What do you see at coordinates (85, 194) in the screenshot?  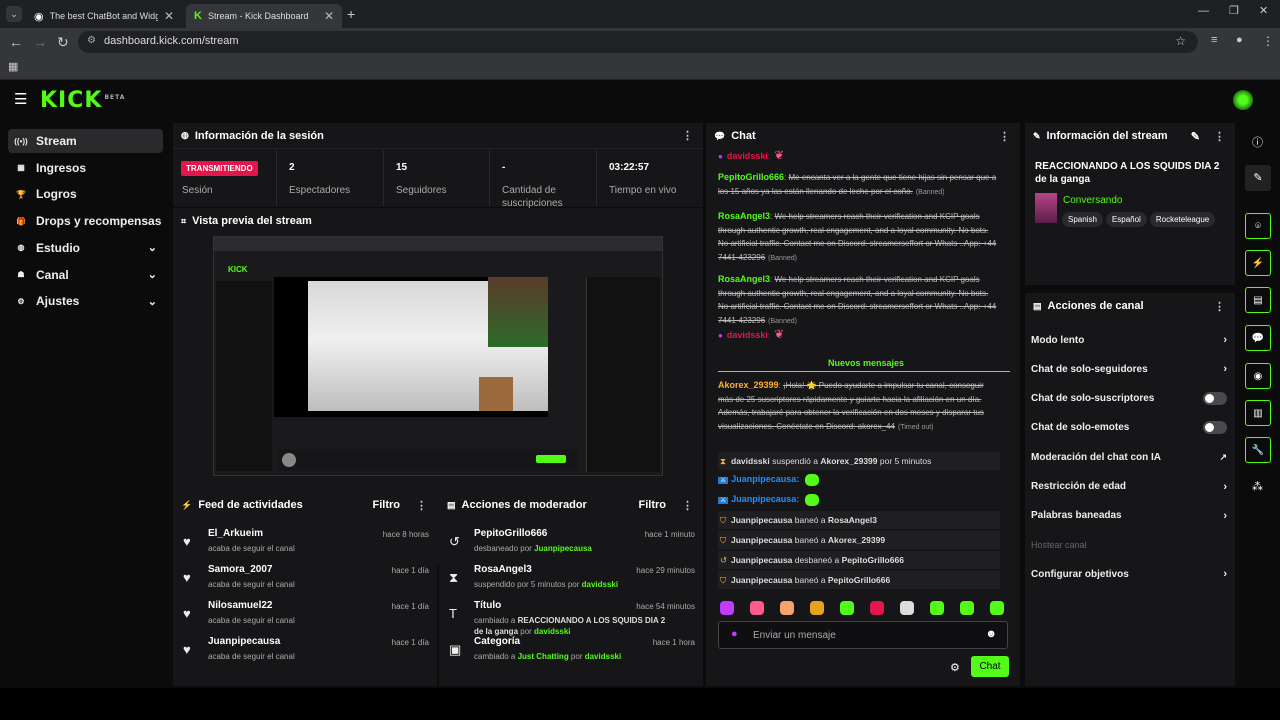 I see `sidebar-item-logros: 🏆 Logros` at bounding box center [85, 194].